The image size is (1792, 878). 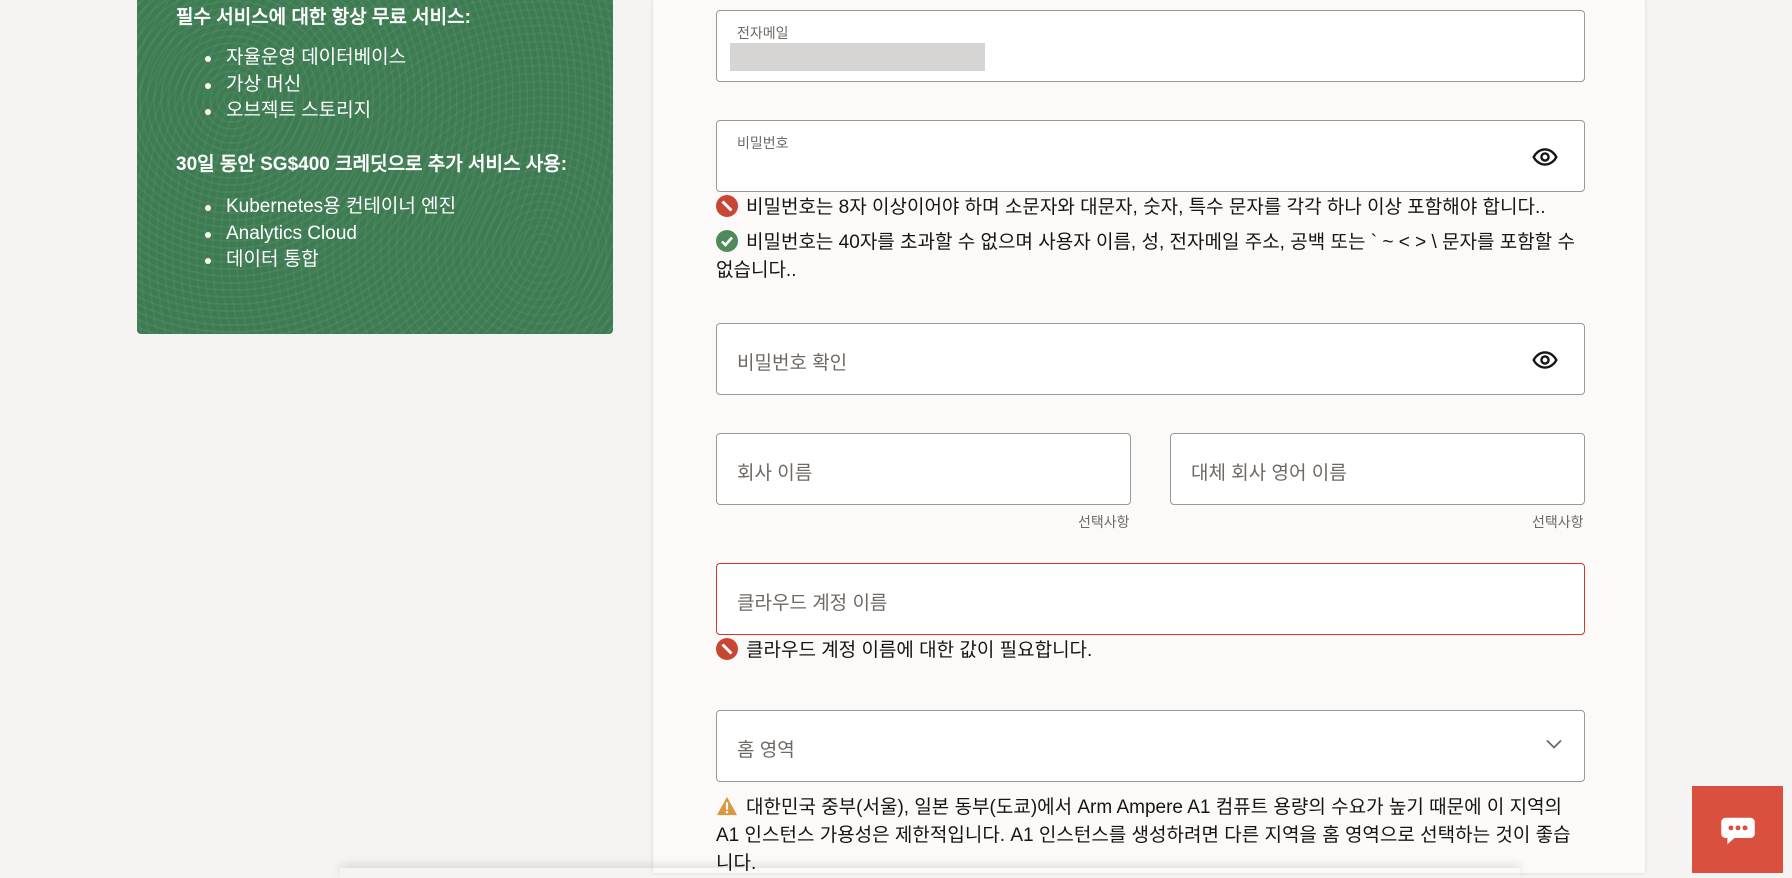 What do you see at coordinates (323, 17) in the screenshot?
I see `always-free-heading: 필수 서비스에 대한 항상 무료 서비스:` at bounding box center [323, 17].